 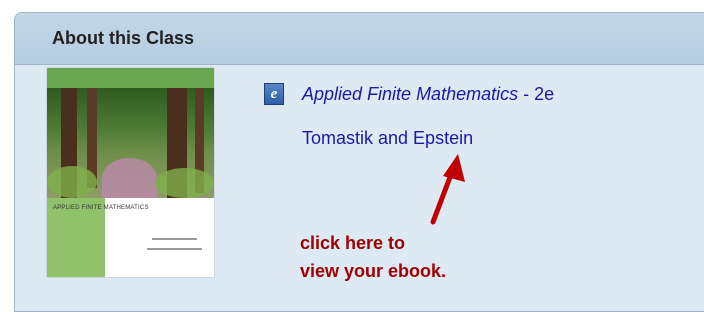 What do you see at coordinates (101, 208) in the screenshot?
I see `cover-title-text: APPLIED FINITE MATHEMATICS` at bounding box center [101, 208].